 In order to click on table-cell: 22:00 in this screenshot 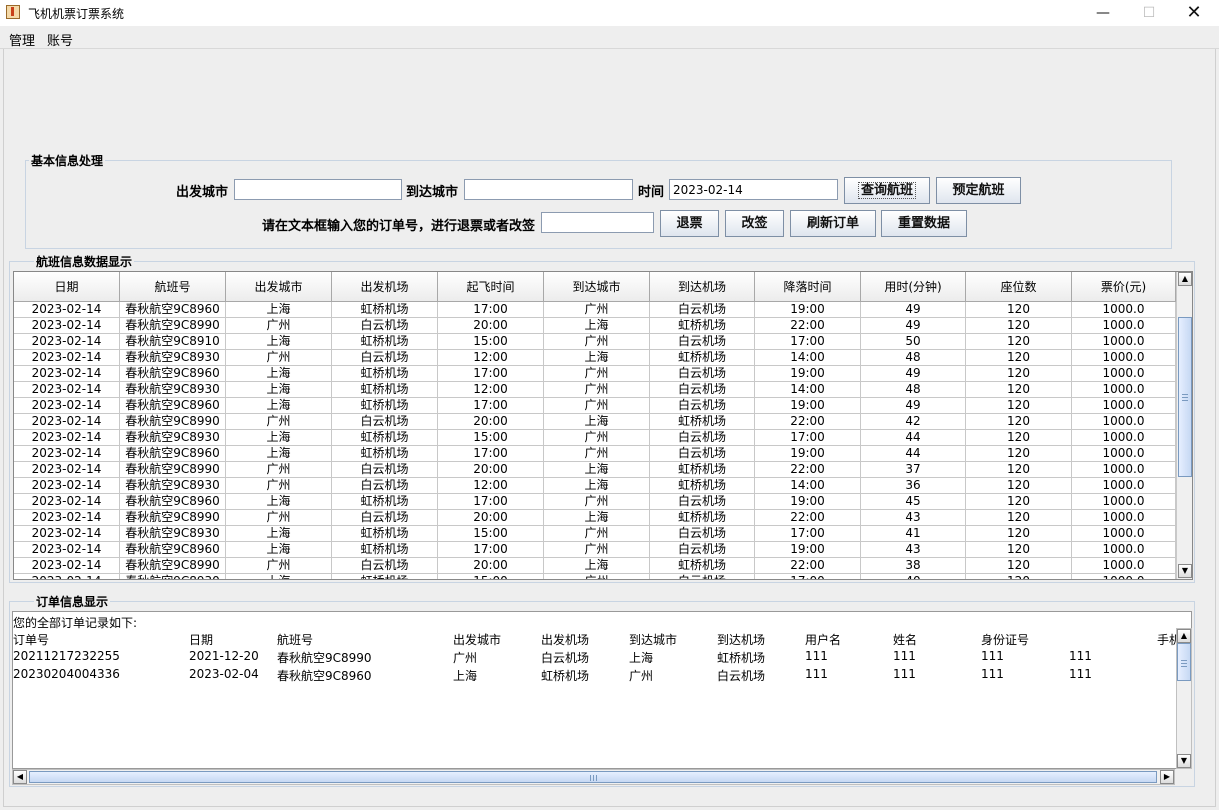, I will do `click(808, 422)`.